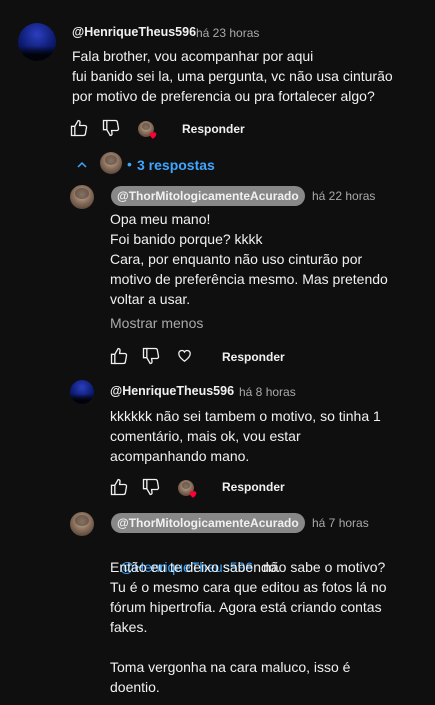  I want to click on reply-text-line-2: comentário, mais ok, vou estar, so click(205, 436).